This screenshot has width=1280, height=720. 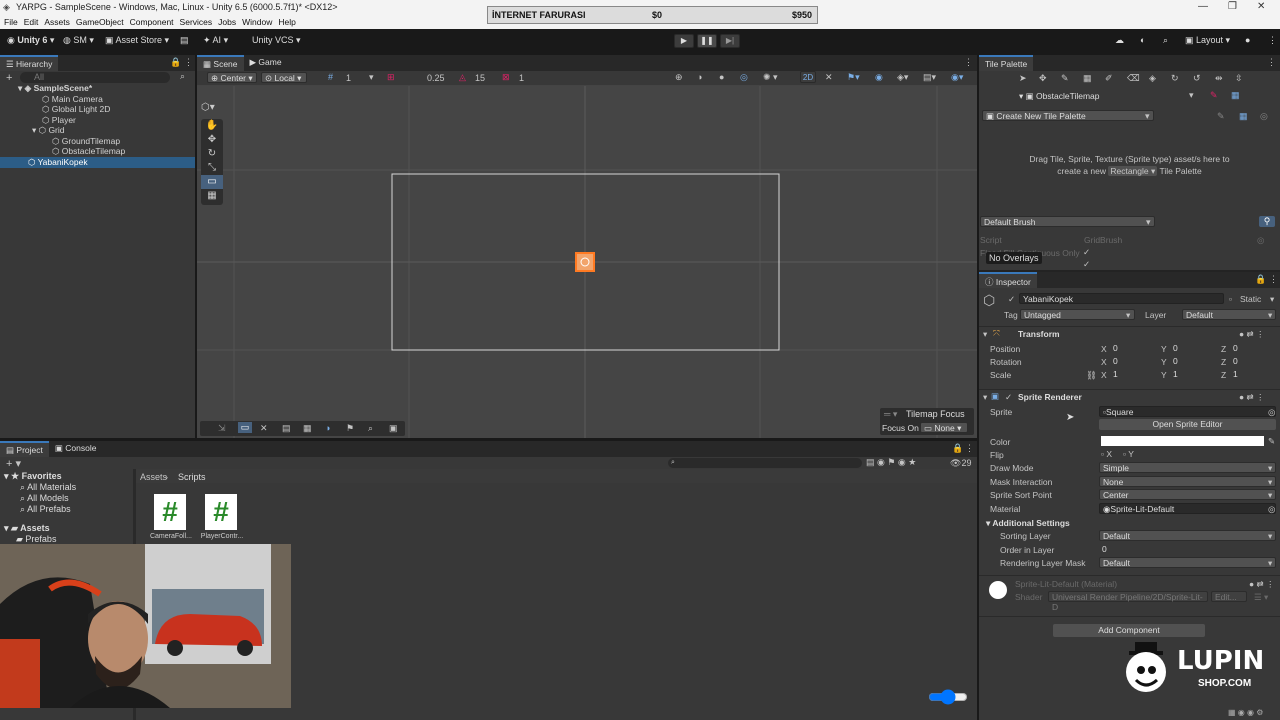 I want to click on tab-scene: ▦ Scene, so click(x=220, y=63).